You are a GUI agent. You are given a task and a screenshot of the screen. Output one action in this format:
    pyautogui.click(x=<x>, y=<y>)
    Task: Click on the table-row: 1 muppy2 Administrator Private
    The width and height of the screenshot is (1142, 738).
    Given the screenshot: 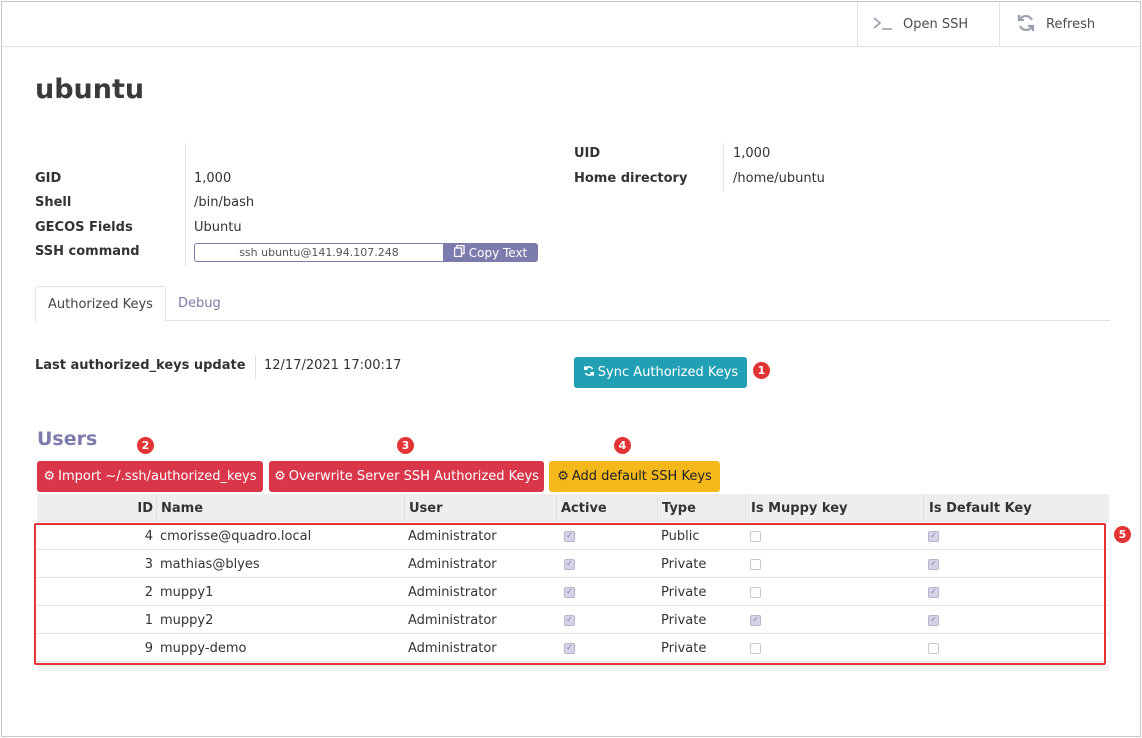 What is the action you would take?
    pyautogui.click(x=573, y=620)
    